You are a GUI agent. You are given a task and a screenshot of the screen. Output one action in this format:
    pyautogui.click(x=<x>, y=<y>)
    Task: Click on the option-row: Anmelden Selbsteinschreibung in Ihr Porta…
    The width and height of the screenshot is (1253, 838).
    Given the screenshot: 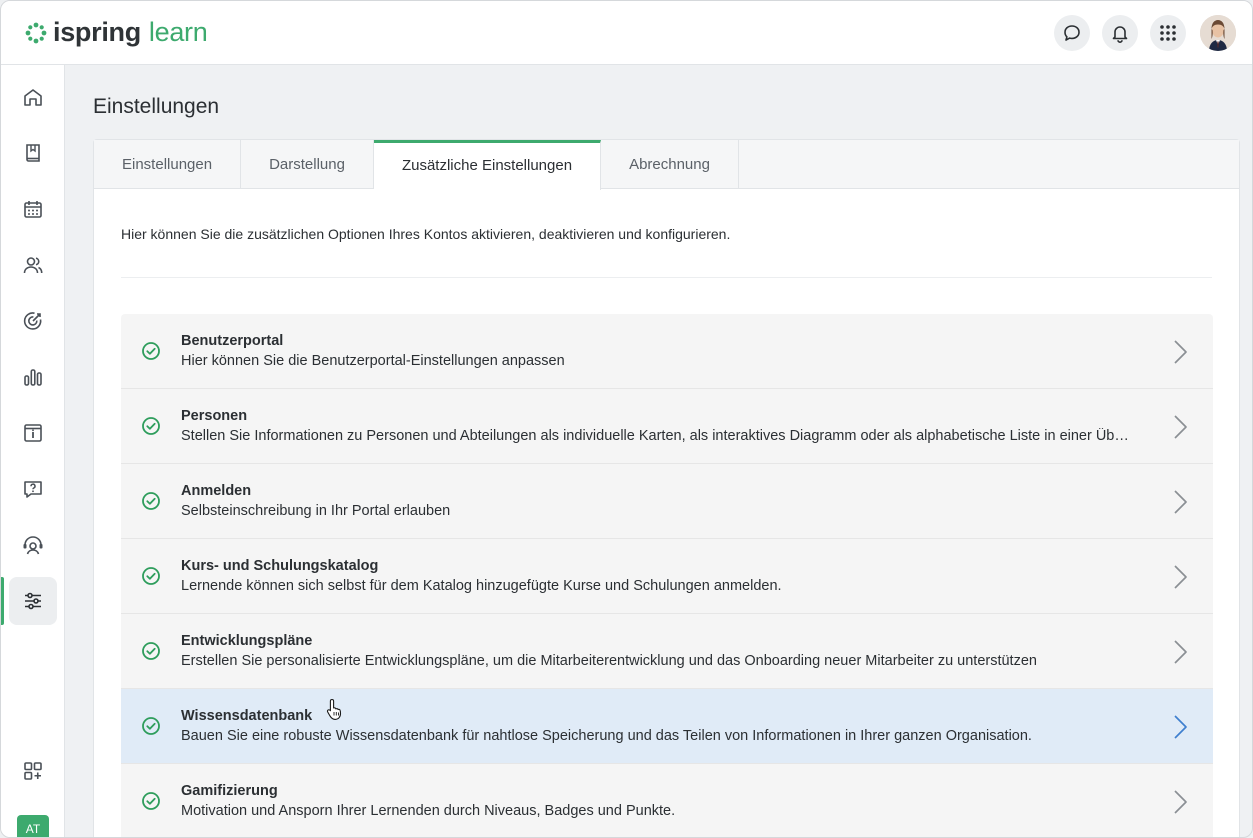 What is the action you would take?
    pyautogui.click(x=667, y=501)
    